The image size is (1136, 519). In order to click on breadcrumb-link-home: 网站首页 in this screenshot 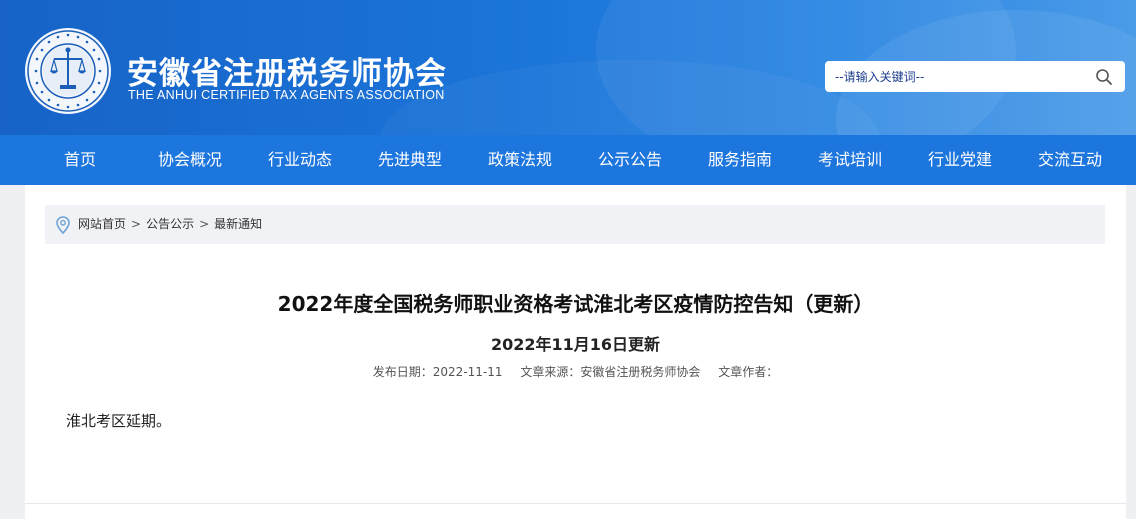, I will do `click(102, 224)`.